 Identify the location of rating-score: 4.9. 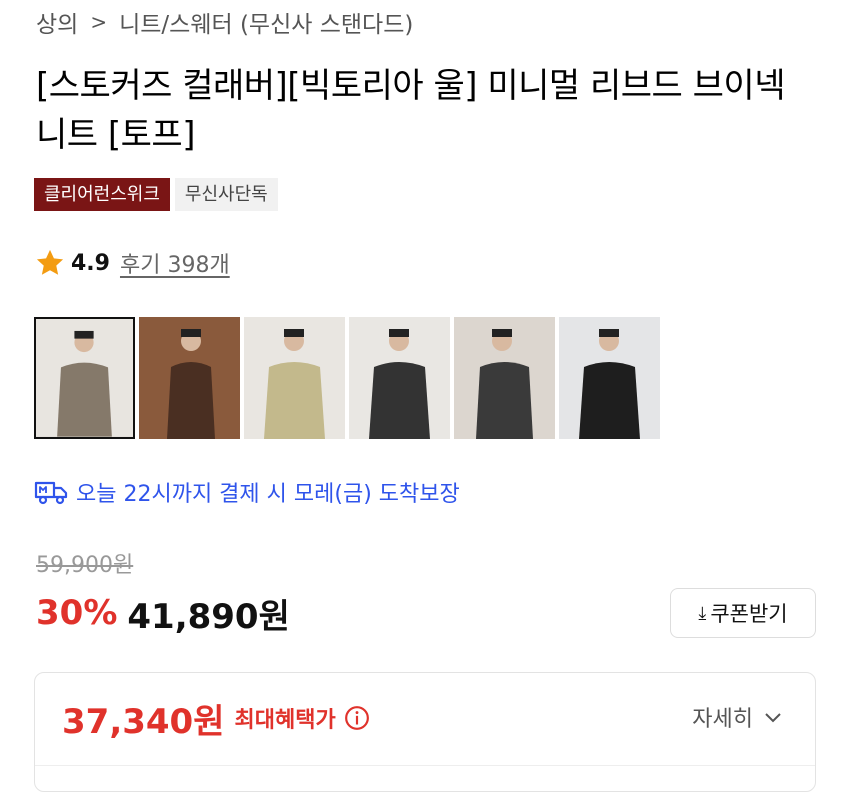
(90, 263).